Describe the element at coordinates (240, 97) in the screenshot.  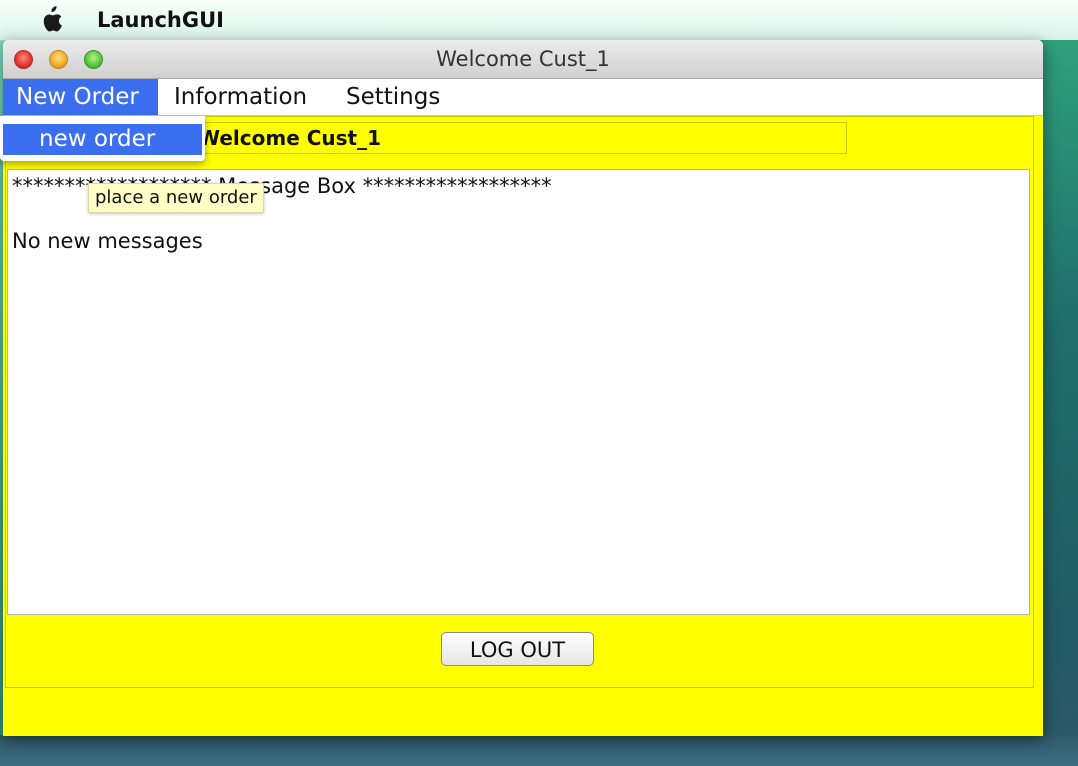
I see `menu-information: Information` at that location.